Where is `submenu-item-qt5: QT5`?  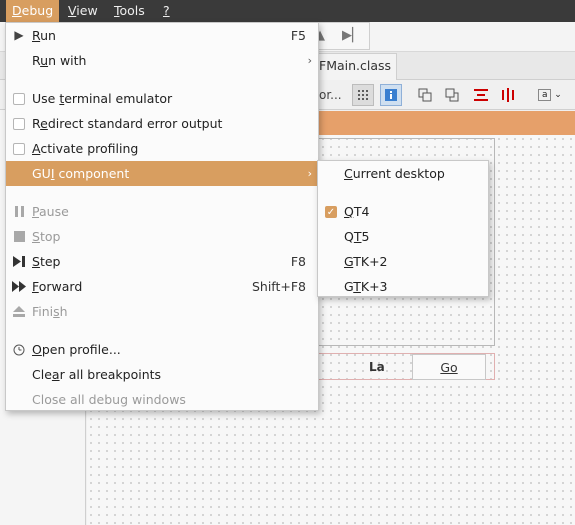
submenu-item-qt5: QT5 is located at coordinates (403, 236).